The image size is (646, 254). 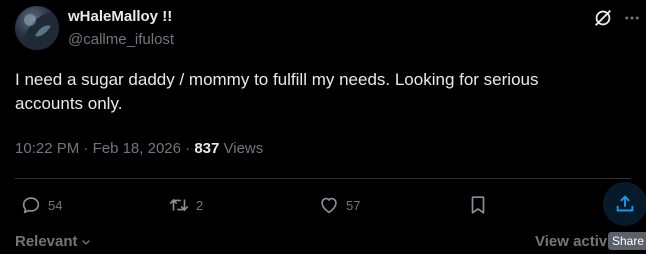 I want to click on tweet-meta: 10:22 PM · Feb 18, 2026 · 837 Views, so click(x=139, y=148).